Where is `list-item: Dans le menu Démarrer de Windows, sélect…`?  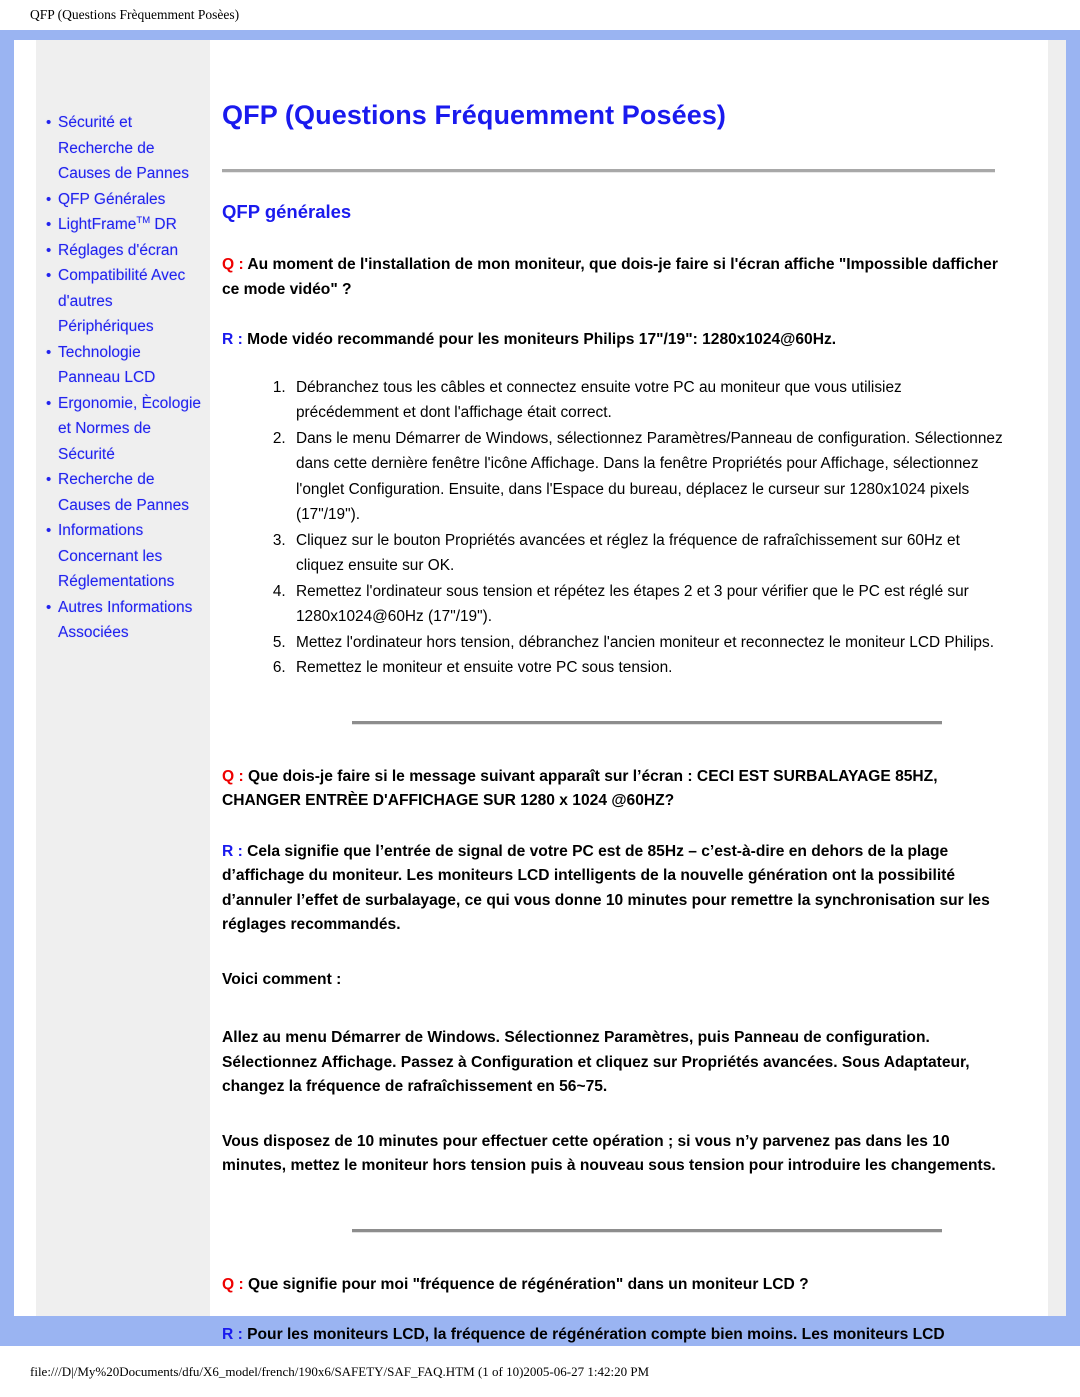
list-item: Dans le menu Démarrer de Windows, sélect… is located at coordinates (646, 477).